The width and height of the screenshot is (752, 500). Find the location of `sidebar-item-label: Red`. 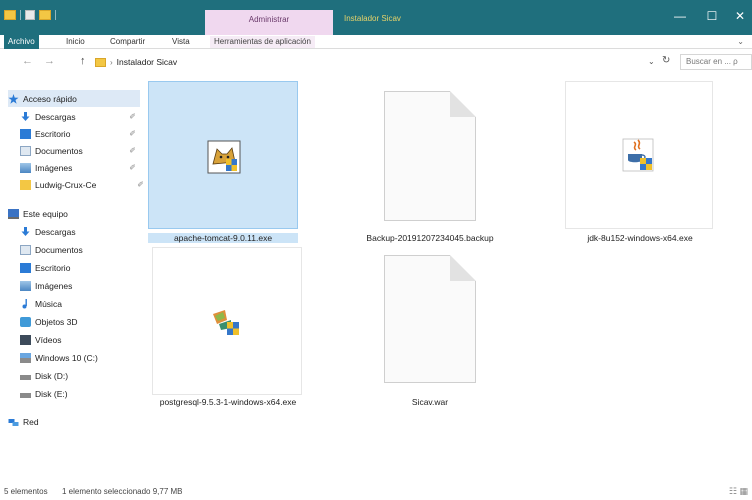

sidebar-item-label: Red is located at coordinates (31, 421).